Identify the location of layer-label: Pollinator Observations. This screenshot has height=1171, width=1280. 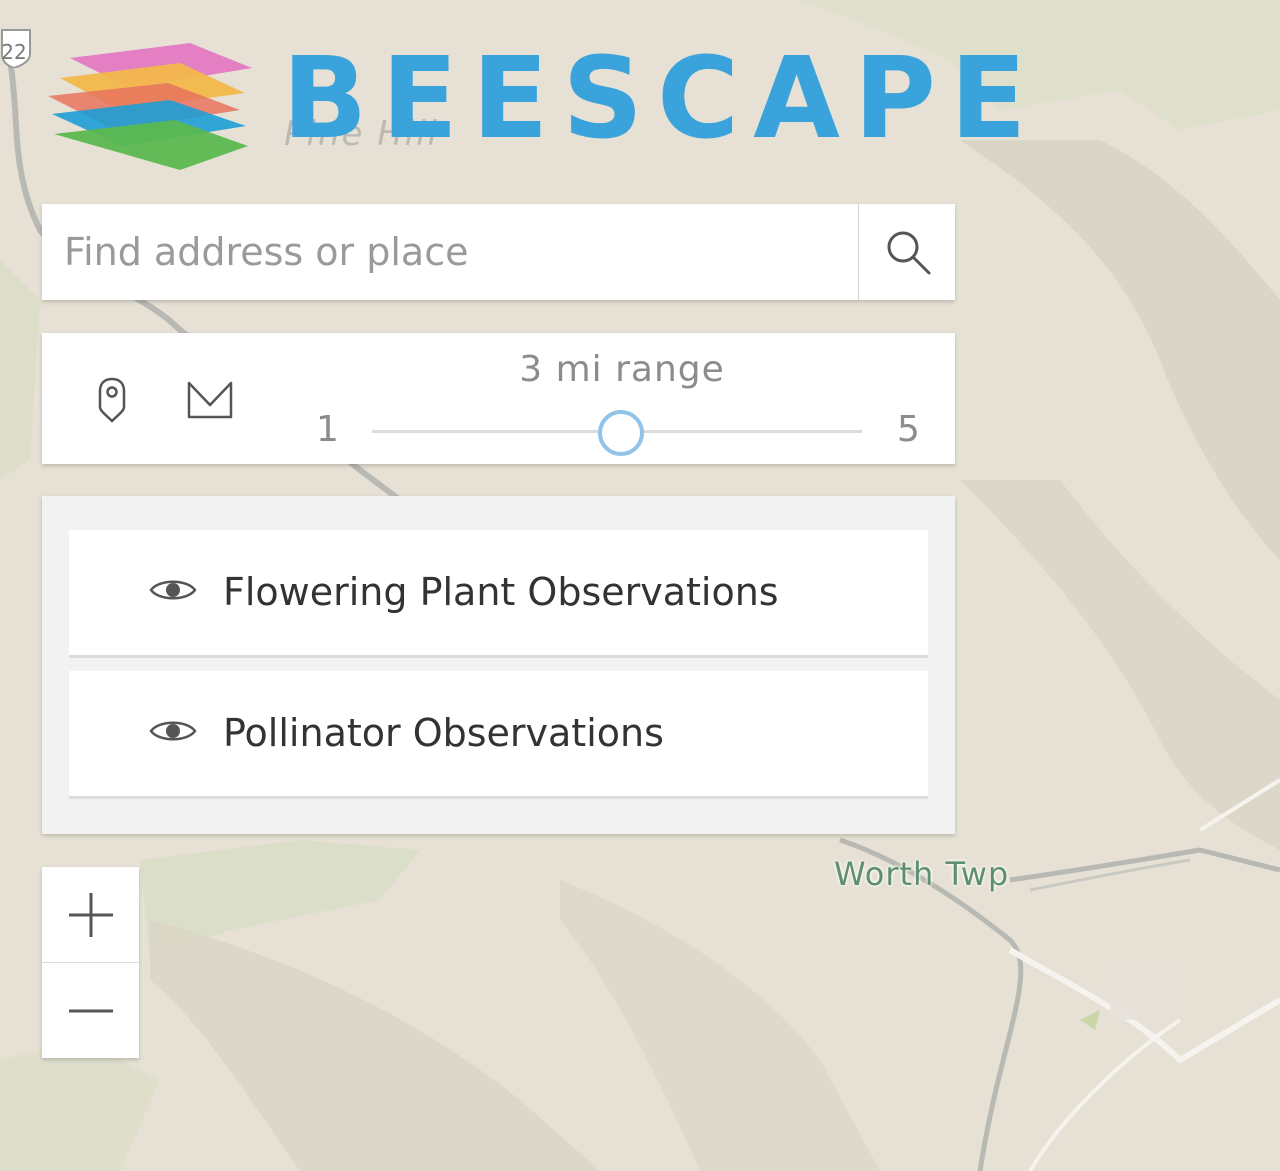
(443, 733).